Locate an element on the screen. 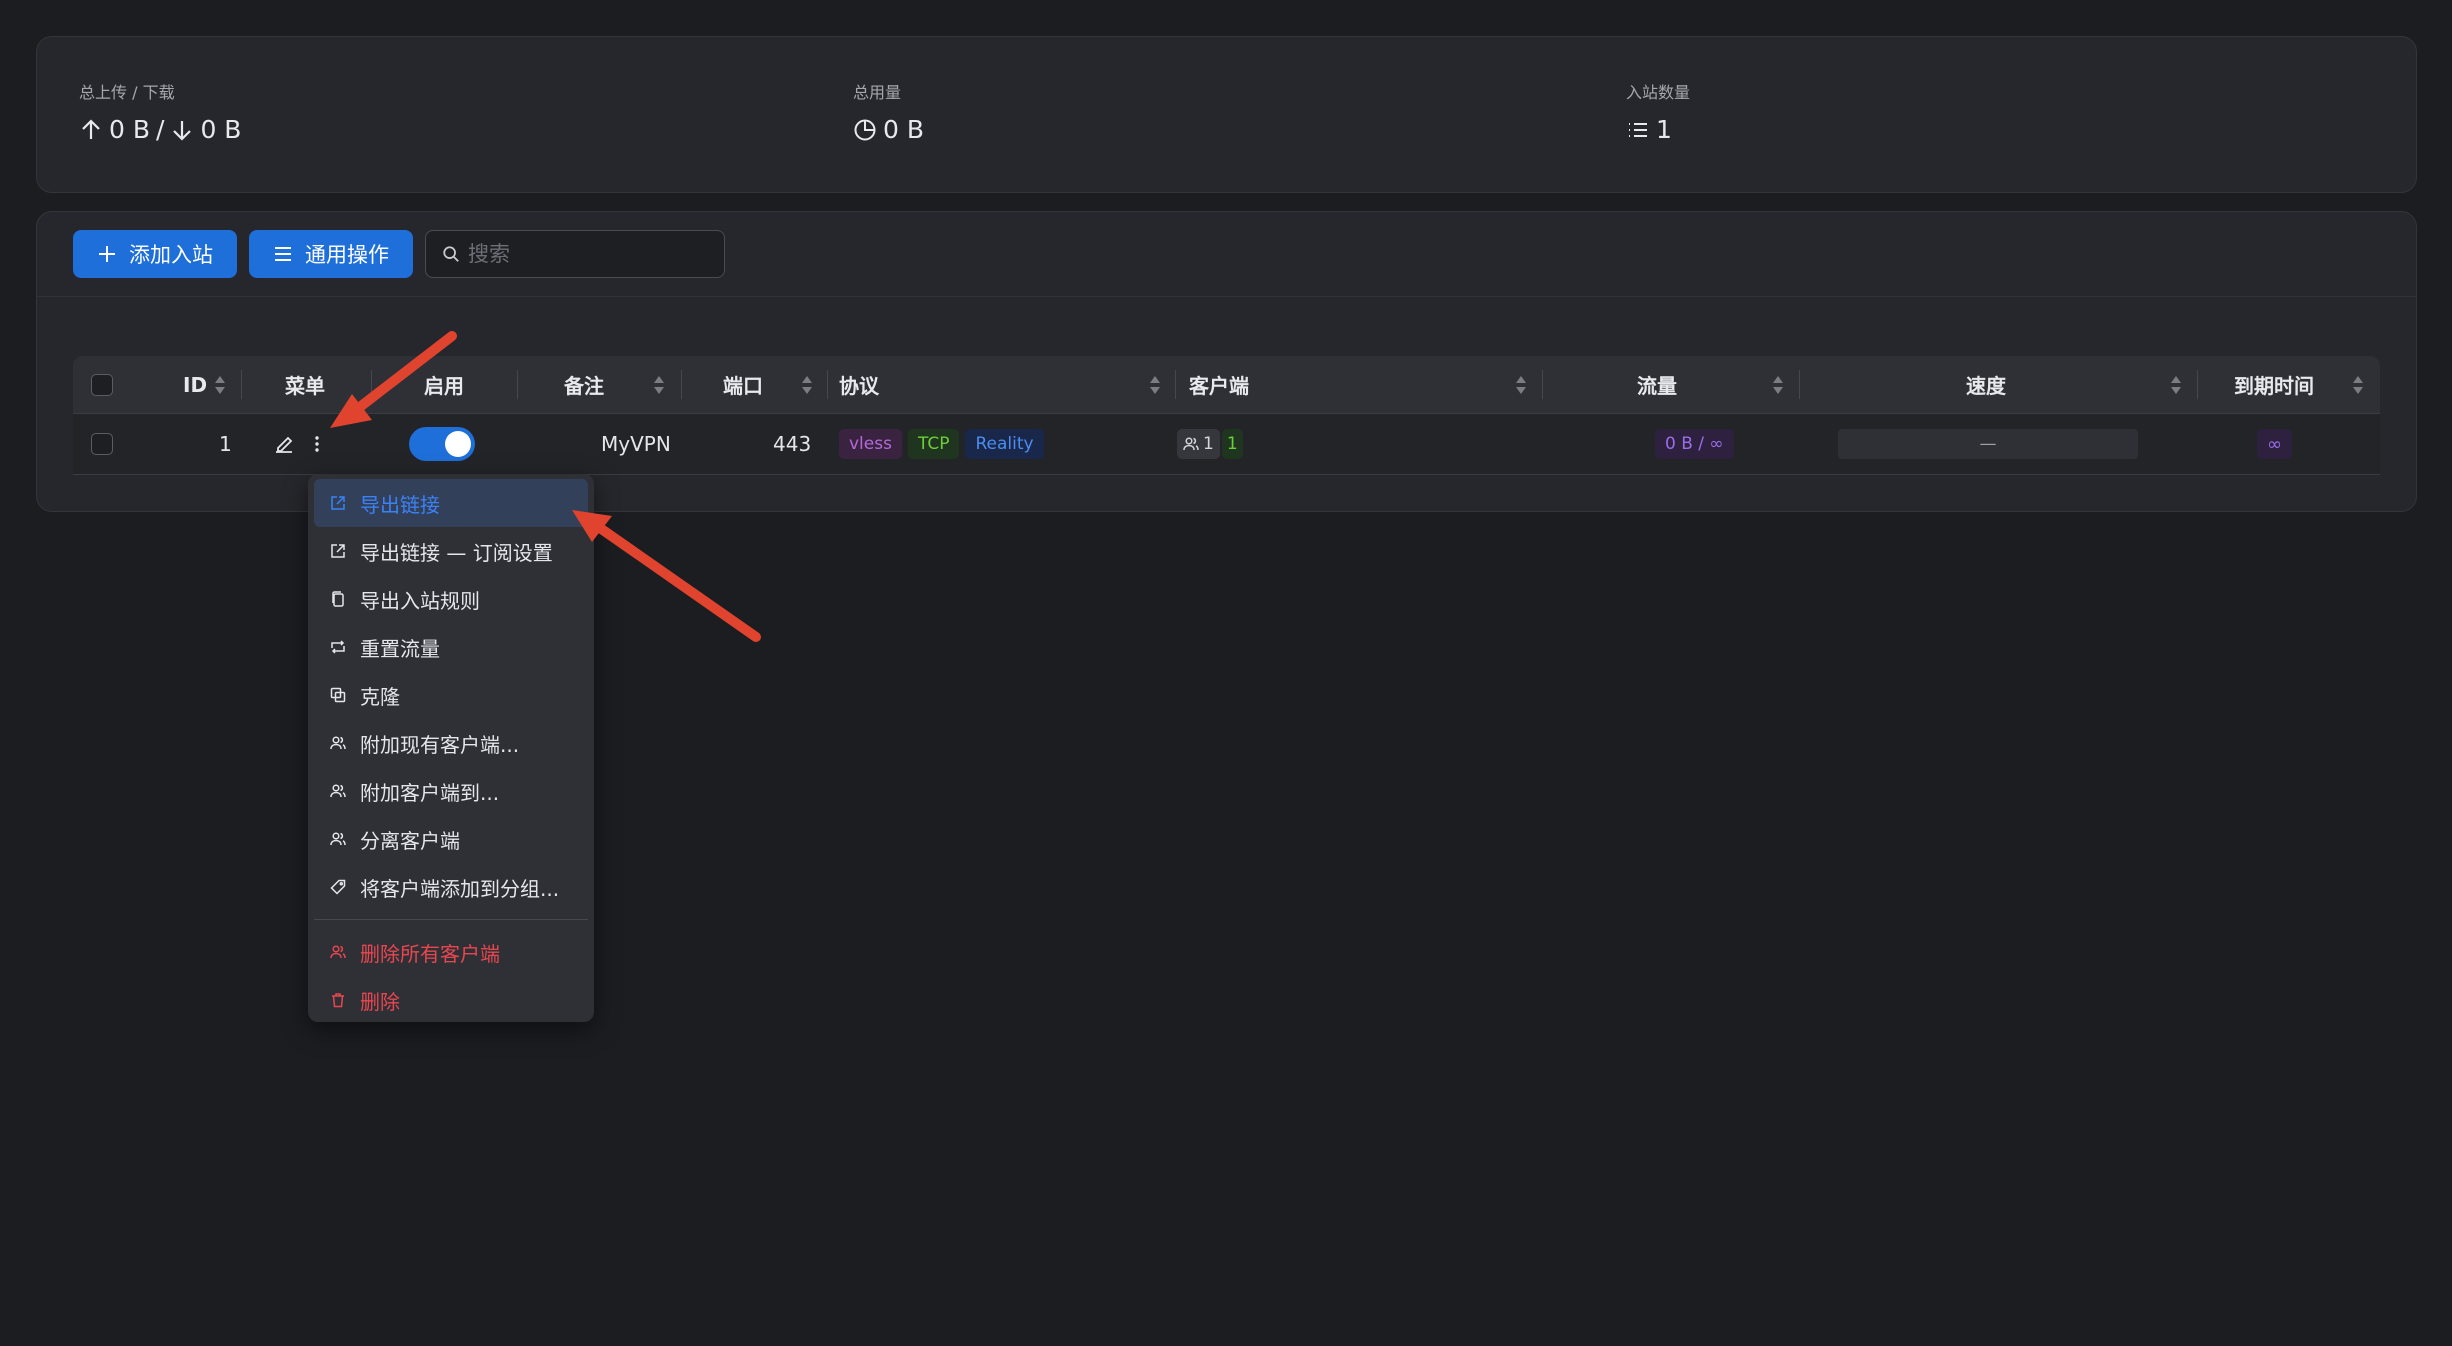  toggle-knob is located at coordinates (458, 444).